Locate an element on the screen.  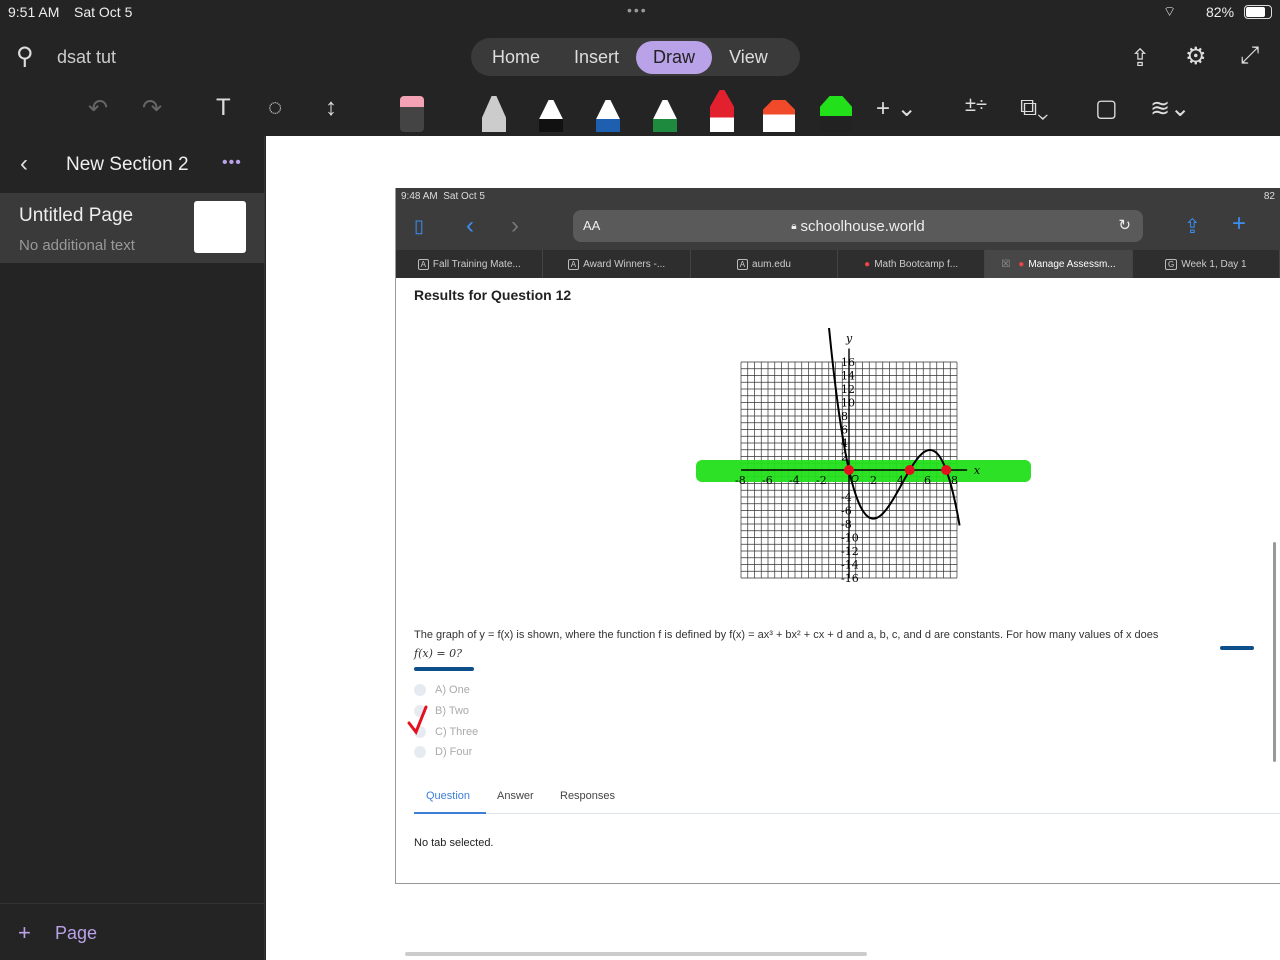
page-title: Untitled Page is located at coordinates (76, 215).